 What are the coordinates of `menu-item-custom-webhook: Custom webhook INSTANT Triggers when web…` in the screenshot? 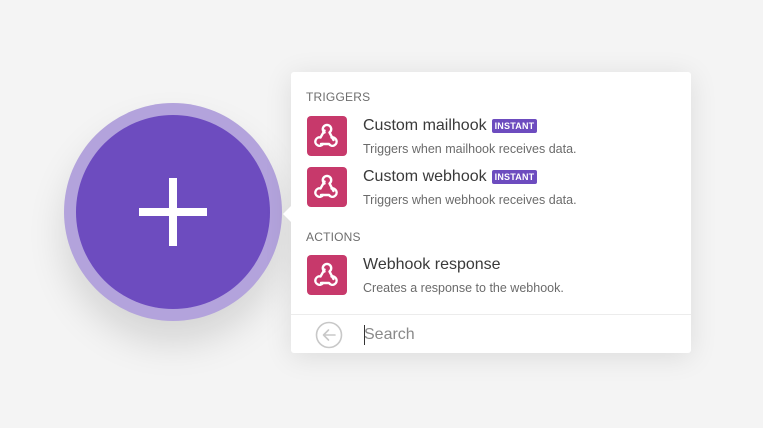 It's located at (491, 190).